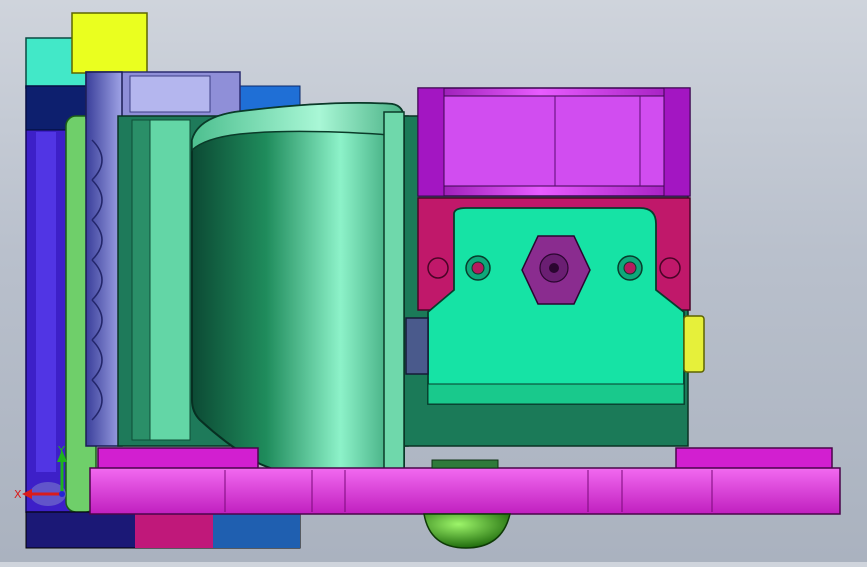  What do you see at coordinates (630, 268) in the screenshot?
I see `mount-hole-right` at bounding box center [630, 268].